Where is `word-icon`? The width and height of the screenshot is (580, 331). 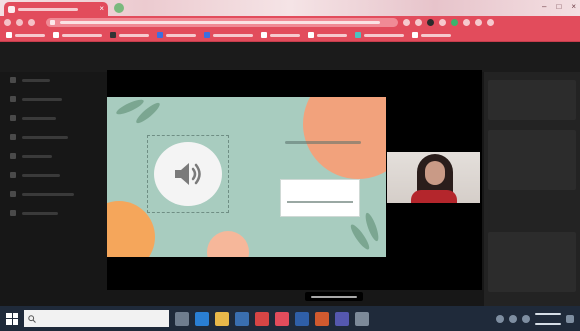
word-icon is located at coordinates (302, 318).